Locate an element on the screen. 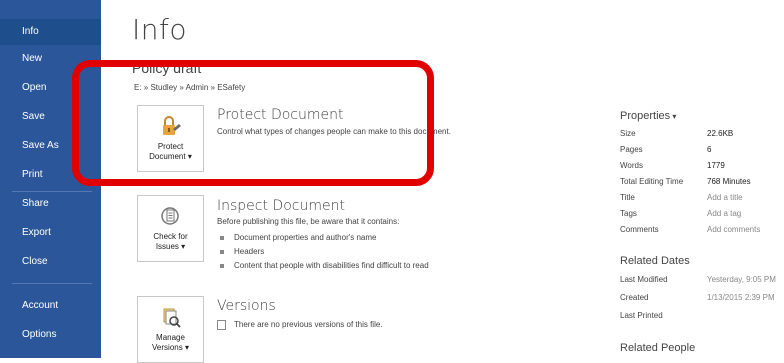  prop-label-created: Created is located at coordinates (634, 297).